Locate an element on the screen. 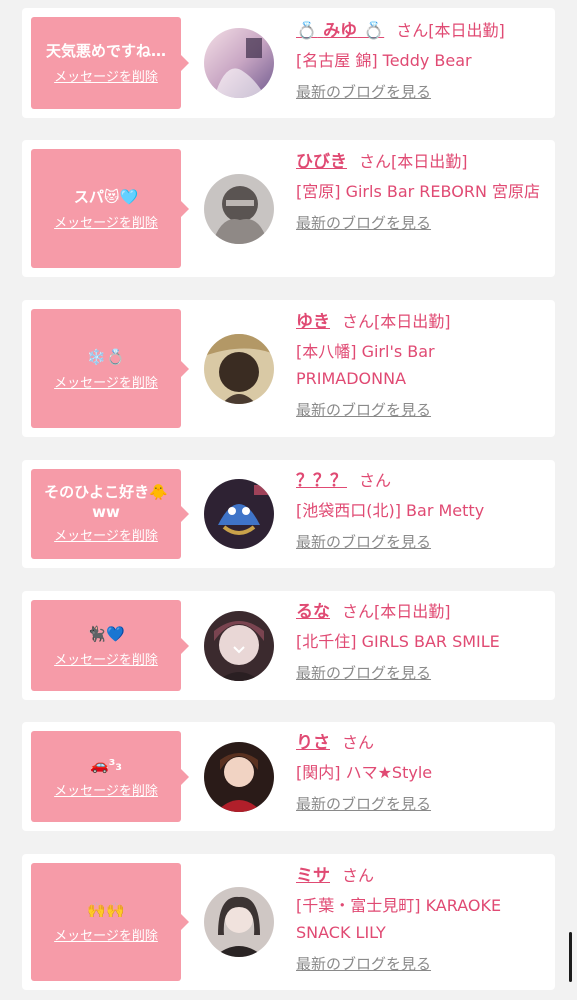 The image size is (577, 1000). message-text: 🚗³₃ is located at coordinates (106, 764).